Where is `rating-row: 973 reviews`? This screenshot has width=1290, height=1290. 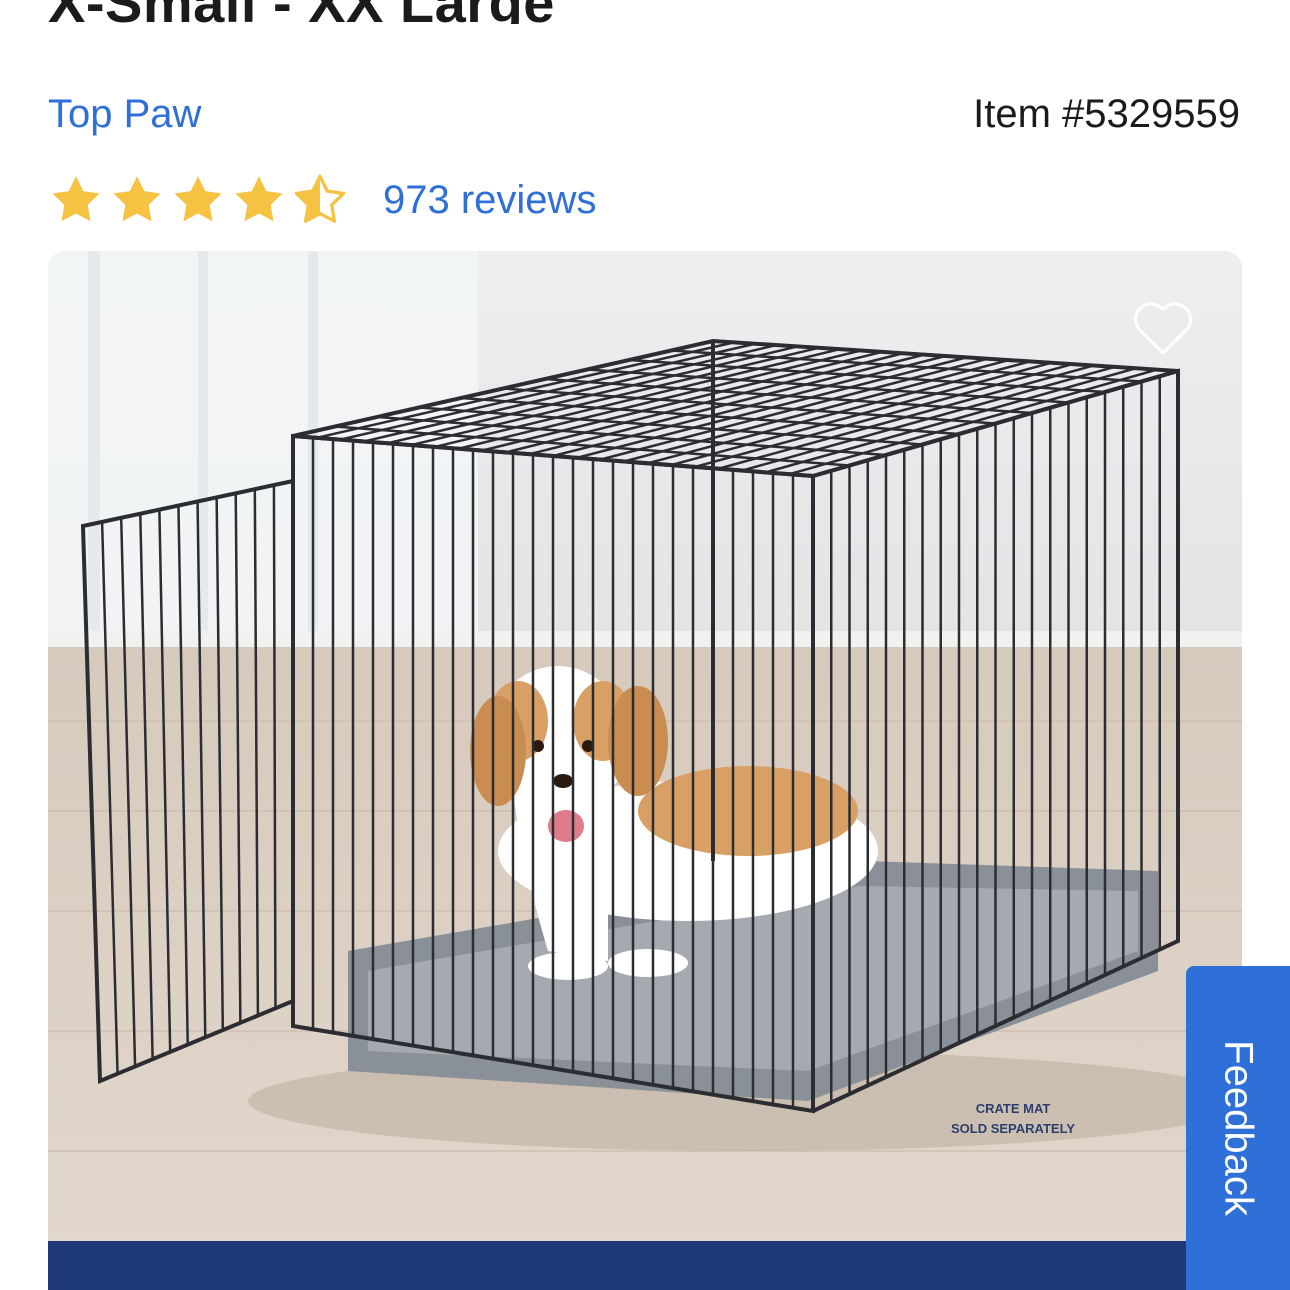
rating-row: 973 reviews is located at coordinates (322, 200).